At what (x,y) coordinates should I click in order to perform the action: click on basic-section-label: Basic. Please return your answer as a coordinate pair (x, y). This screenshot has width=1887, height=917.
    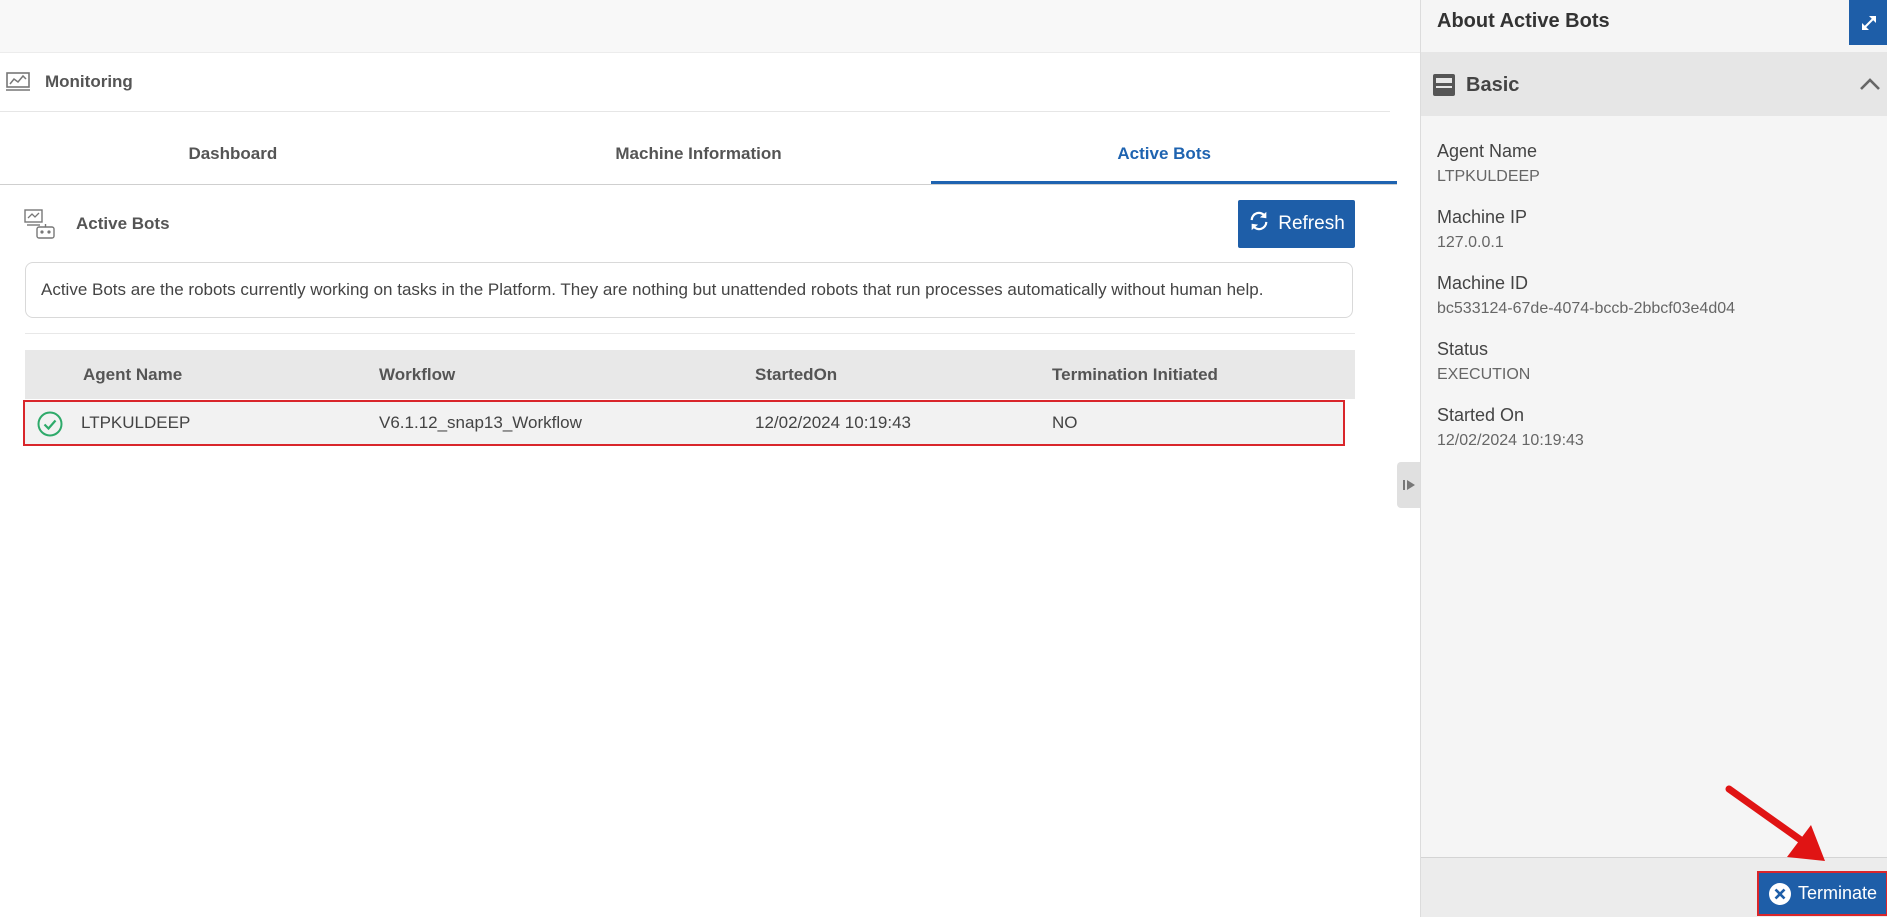
    Looking at the image, I should click on (1493, 85).